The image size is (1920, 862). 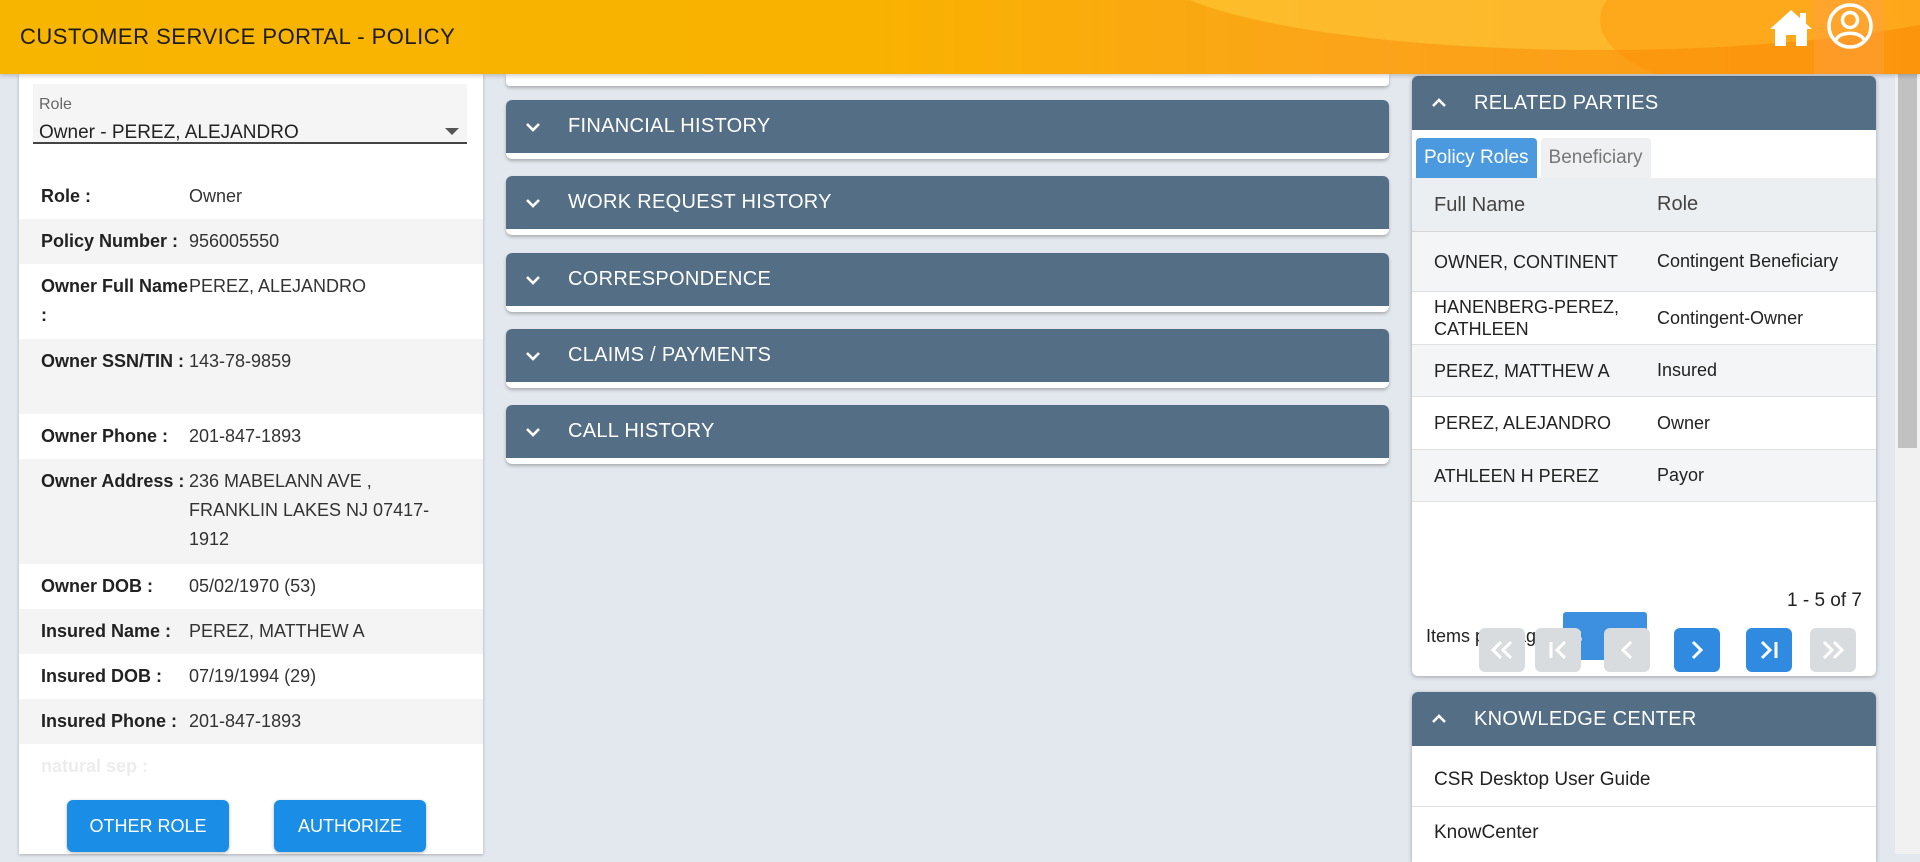 What do you see at coordinates (1824, 600) in the screenshot?
I see `paginator-range: 1 - 5 of 7` at bounding box center [1824, 600].